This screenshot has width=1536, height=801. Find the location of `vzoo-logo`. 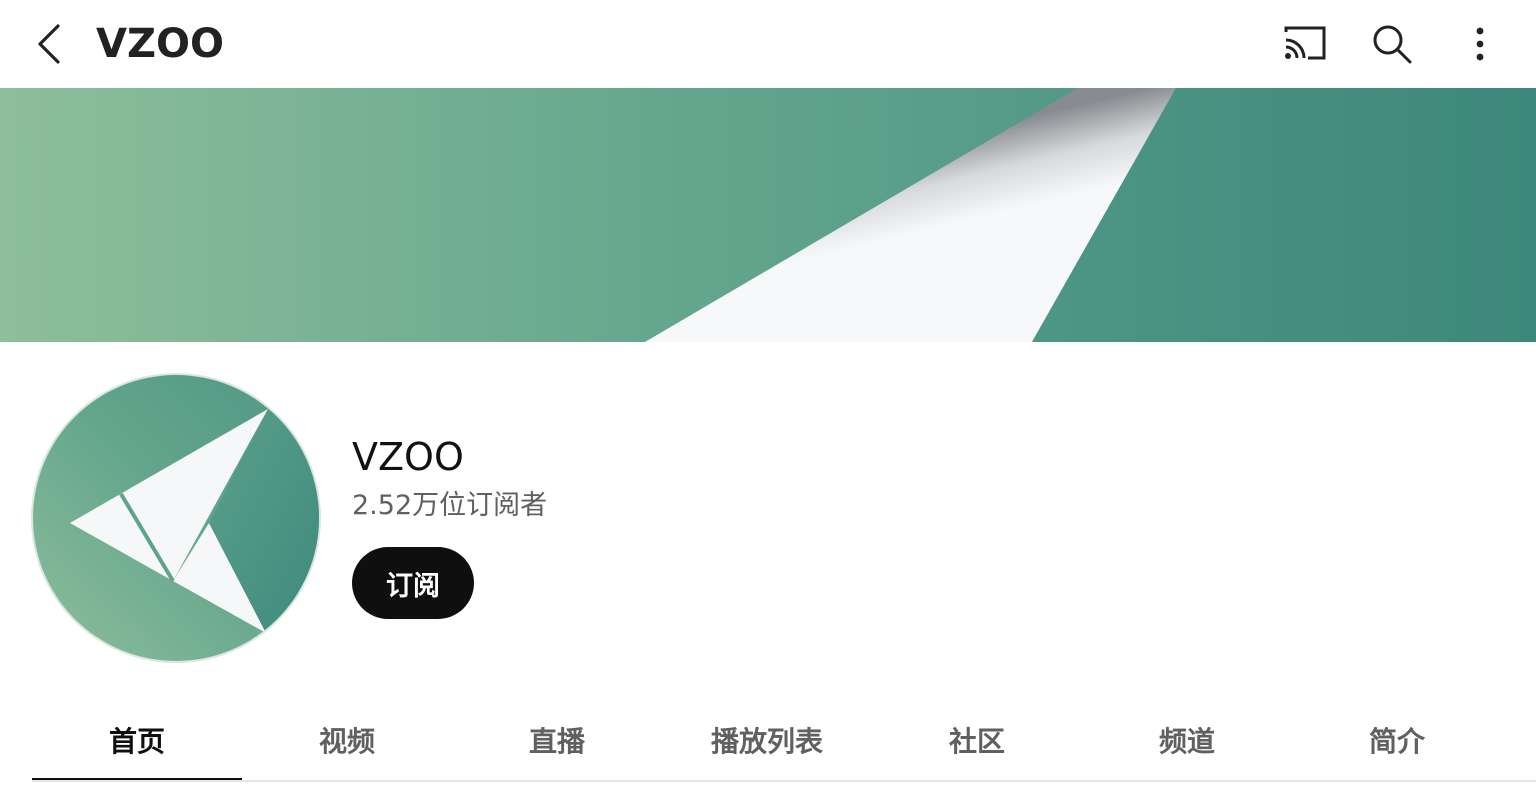

vzoo-logo is located at coordinates (176, 518).